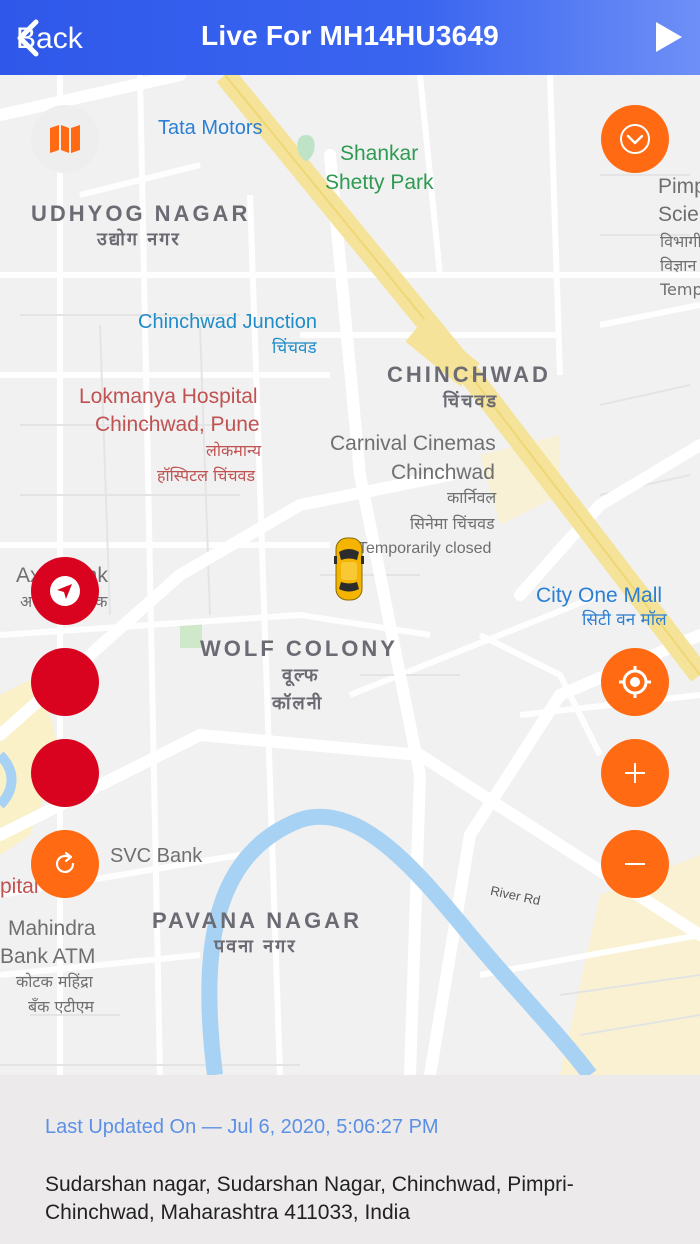 The image size is (700, 1244). Describe the element at coordinates (298, 703) in the screenshot. I see `area-wolf-colony-hi-2: कॉलनी` at that location.